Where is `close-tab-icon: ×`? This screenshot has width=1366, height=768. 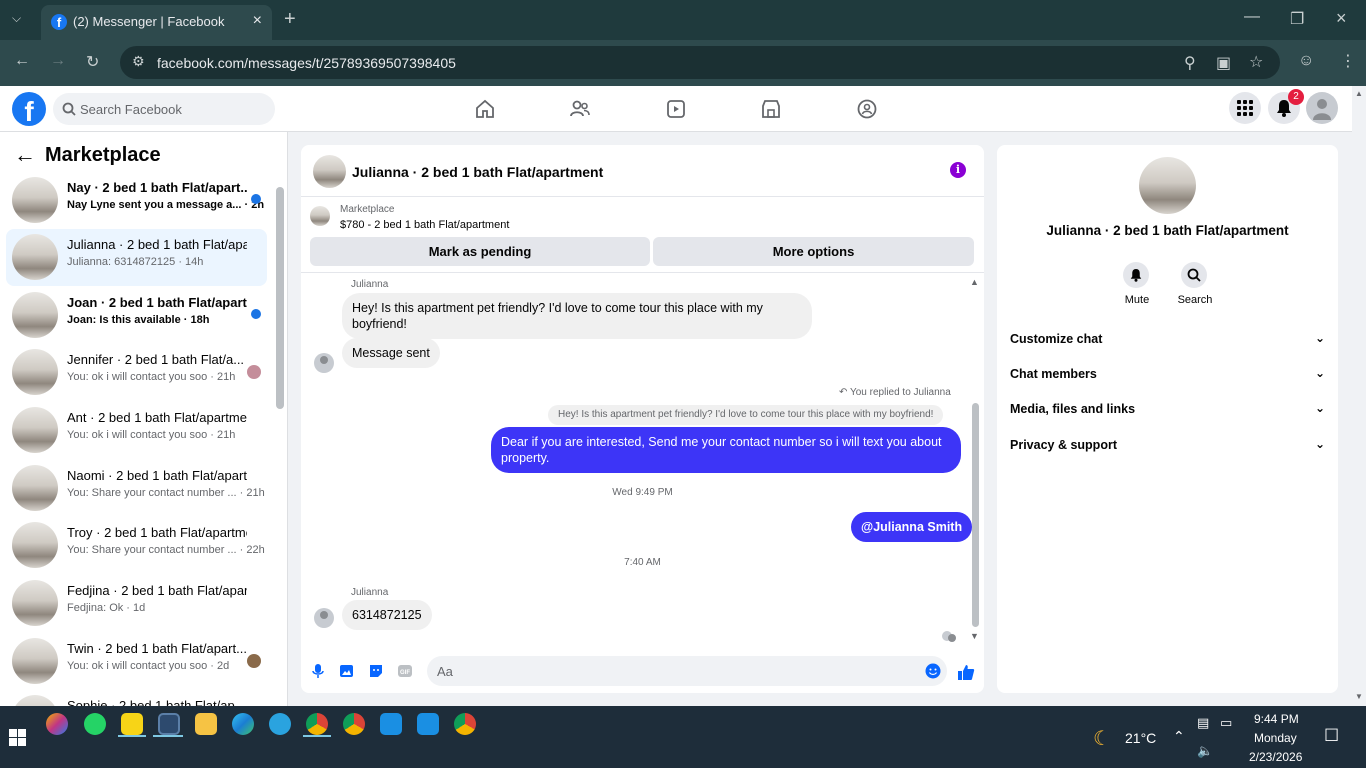 close-tab-icon: × is located at coordinates (257, 21).